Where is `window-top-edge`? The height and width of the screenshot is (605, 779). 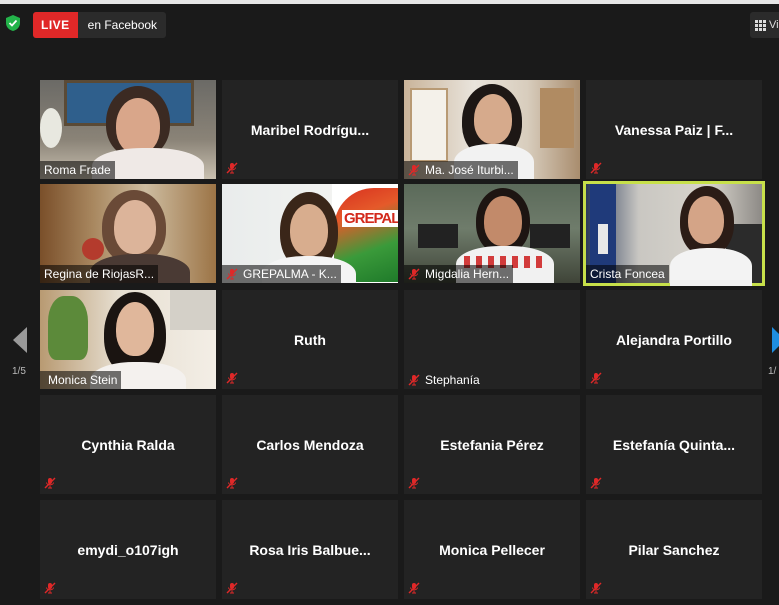
window-top-edge is located at coordinates (389, 2).